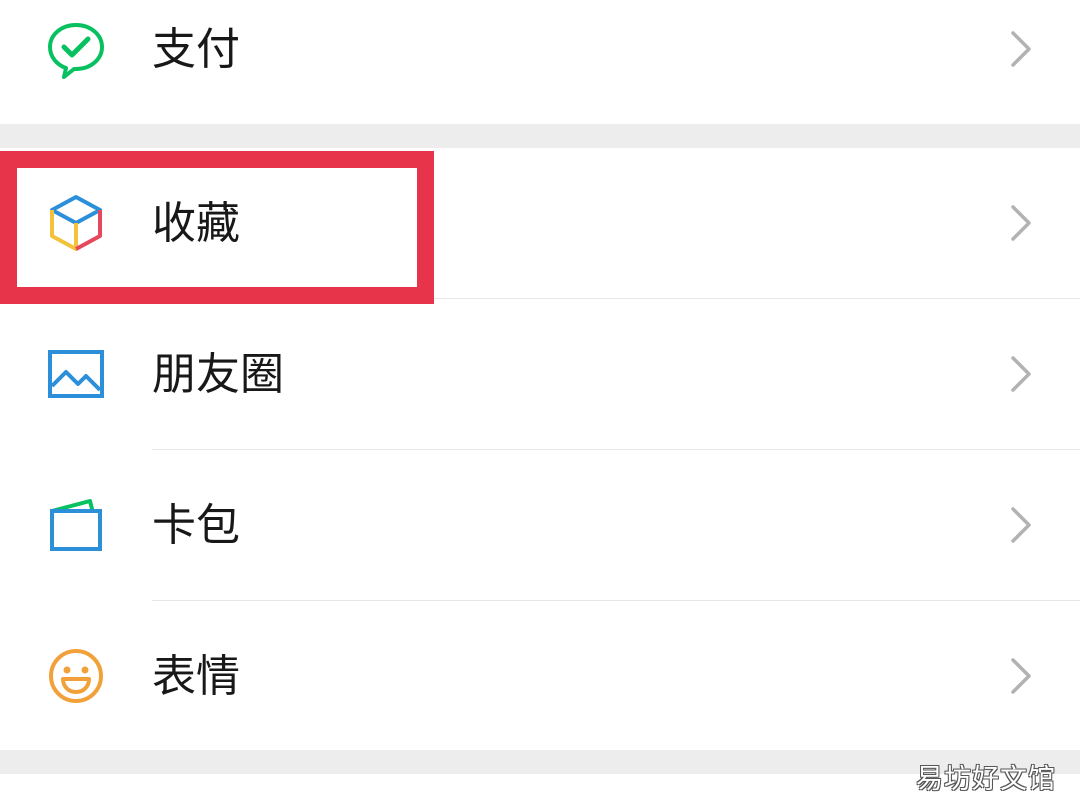  Describe the element at coordinates (196, 676) in the screenshot. I see `menu-item-label: 表情` at that location.